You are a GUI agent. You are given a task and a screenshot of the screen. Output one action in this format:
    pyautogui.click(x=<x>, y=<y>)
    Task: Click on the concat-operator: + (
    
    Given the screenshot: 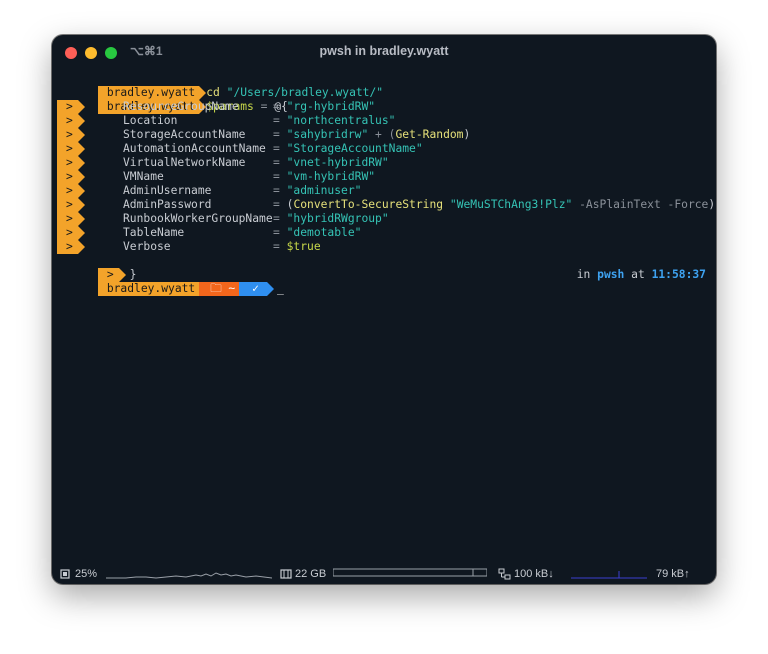 What is the action you would take?
    pyautogui.click(x=382, y=134)
    